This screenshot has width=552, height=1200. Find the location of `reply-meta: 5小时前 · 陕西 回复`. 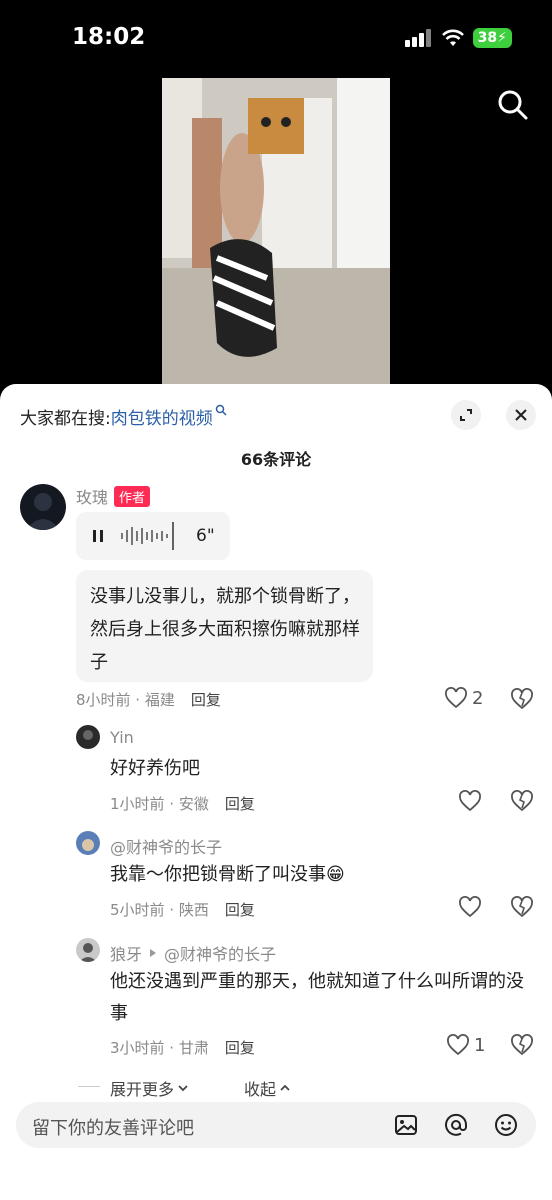

reply-meta: 5小时前 · 陕西 回复 is located at coordinates (182, 909).